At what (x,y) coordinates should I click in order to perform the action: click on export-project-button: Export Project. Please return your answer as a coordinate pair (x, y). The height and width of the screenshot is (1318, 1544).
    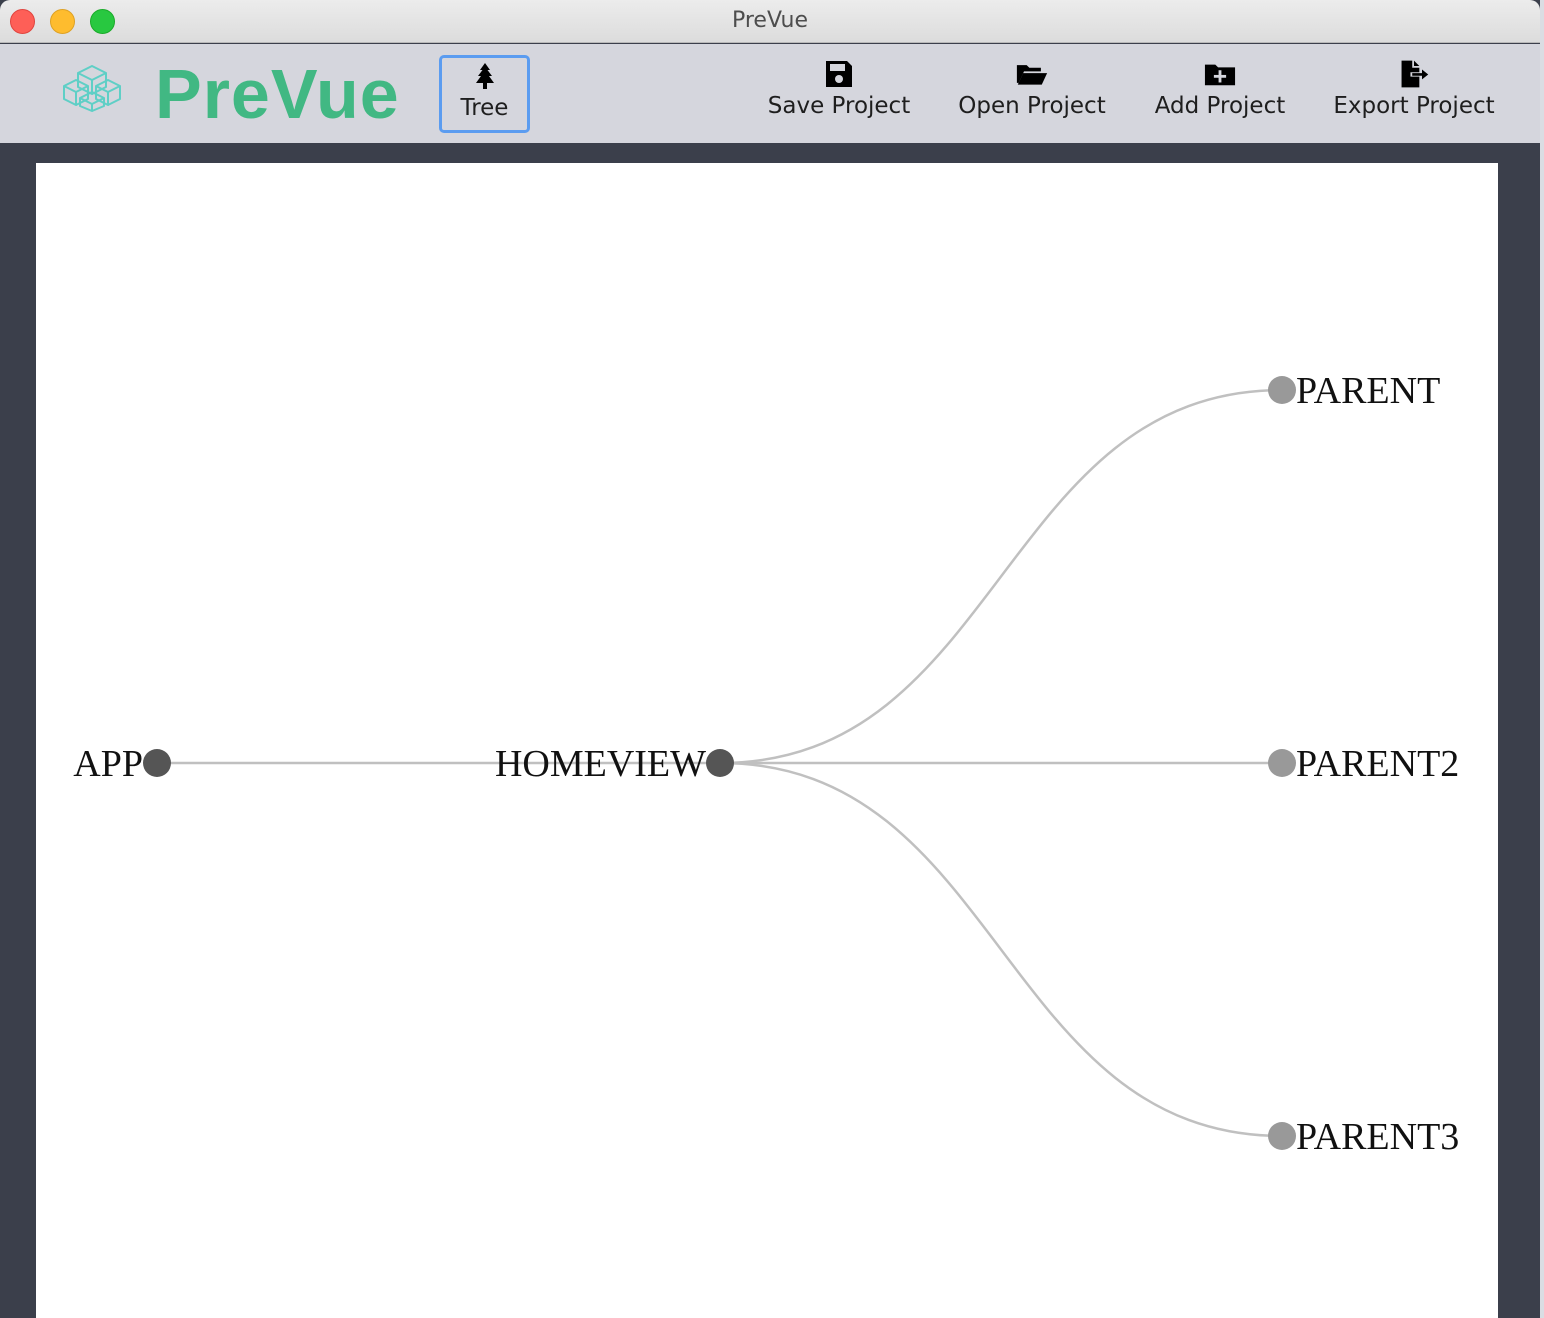
    Looking at the image, I should click on (1414, 94).